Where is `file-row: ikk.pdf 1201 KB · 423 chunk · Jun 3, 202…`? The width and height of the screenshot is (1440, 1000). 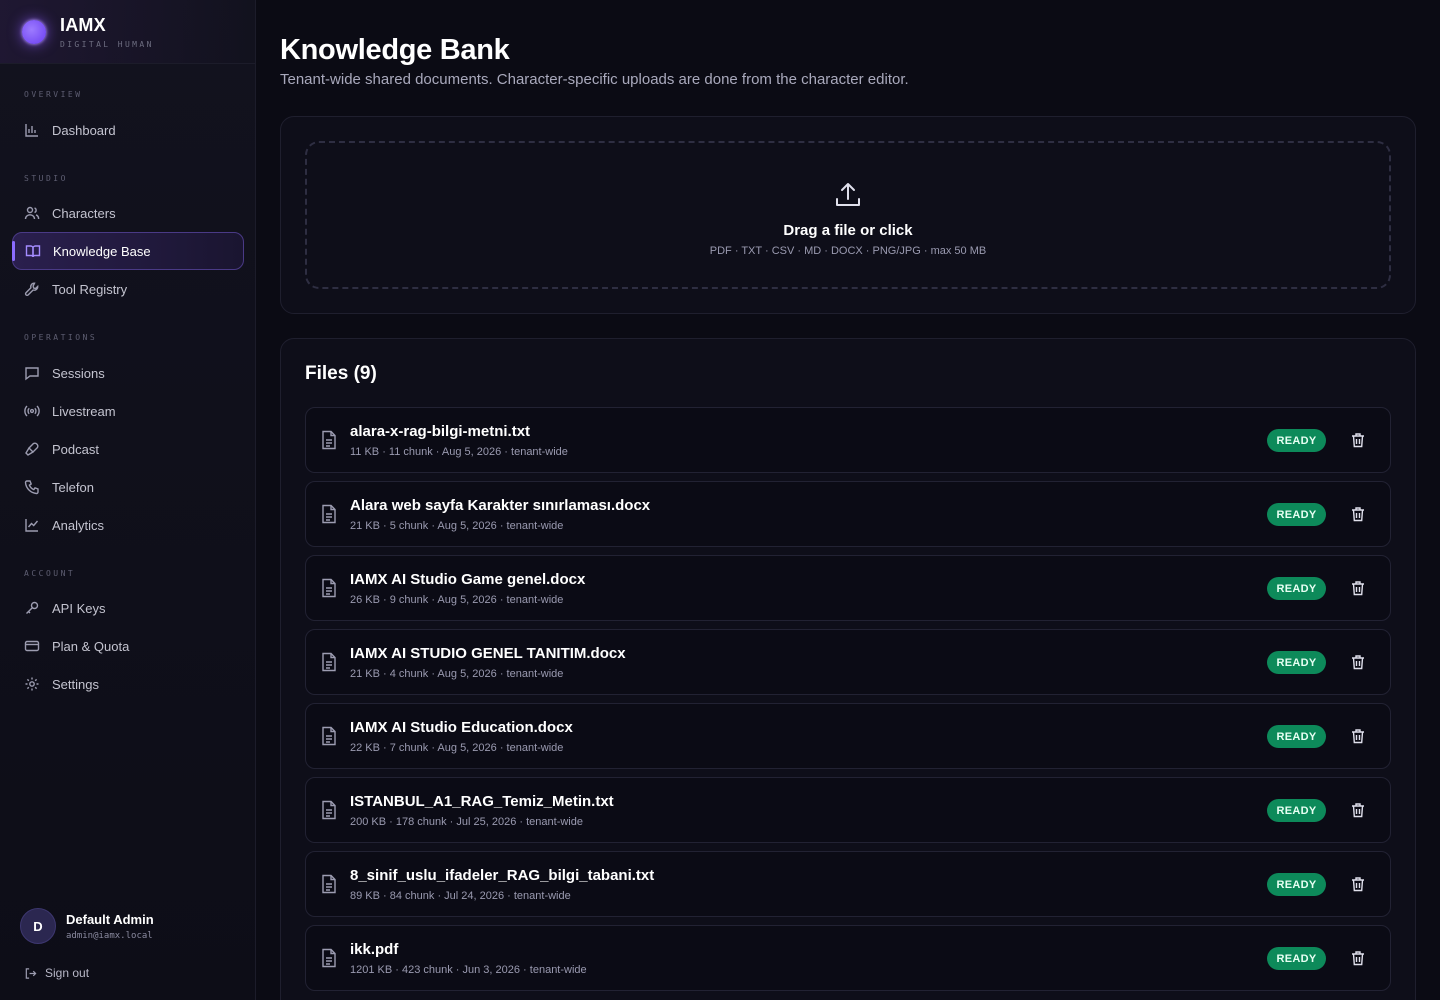
file-row: ikk.pdf 1201 KB · 423 chunk · Jun 3, 202… is located at coordinates (848, 958).